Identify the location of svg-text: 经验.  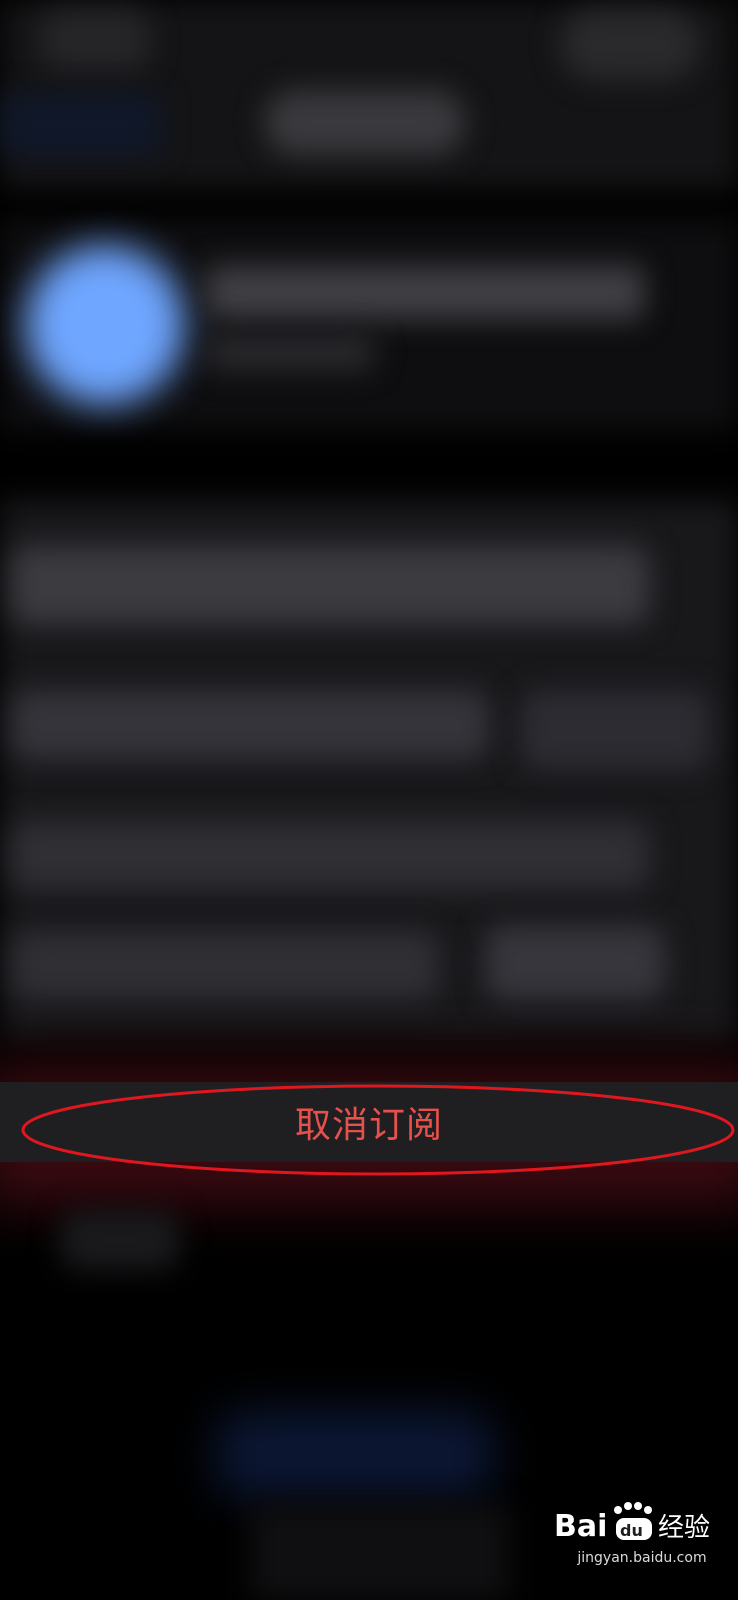
(684, 1528).